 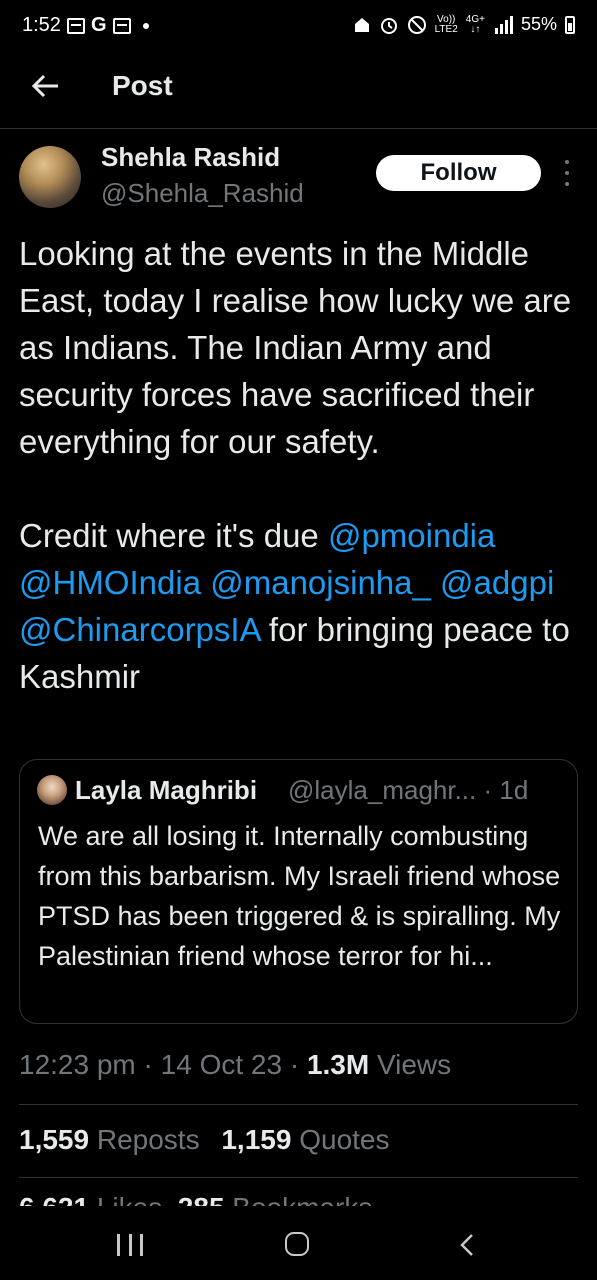 What do you see at coordinates (195, 1199) in the screenshot?
I see `likes-bookmarks-stat: 6,621 Likes 285 Bookmarks` at bounding box center [195, 1199].